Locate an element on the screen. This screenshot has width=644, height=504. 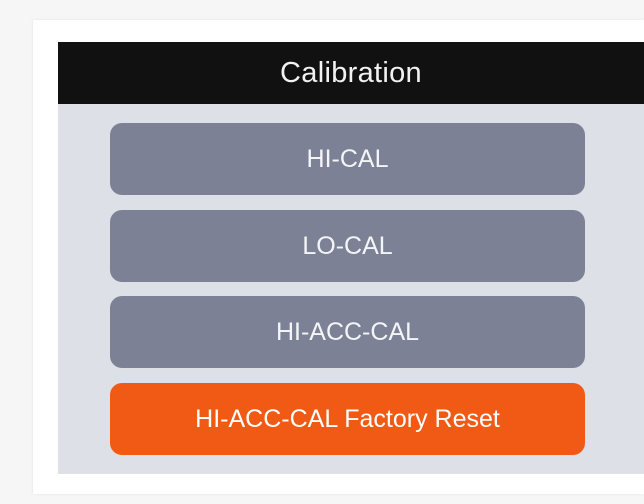
hi-acc-cal-factory-reset-button: HI-ACC-CAL Factory Reset is located at coordinates (347, 419).